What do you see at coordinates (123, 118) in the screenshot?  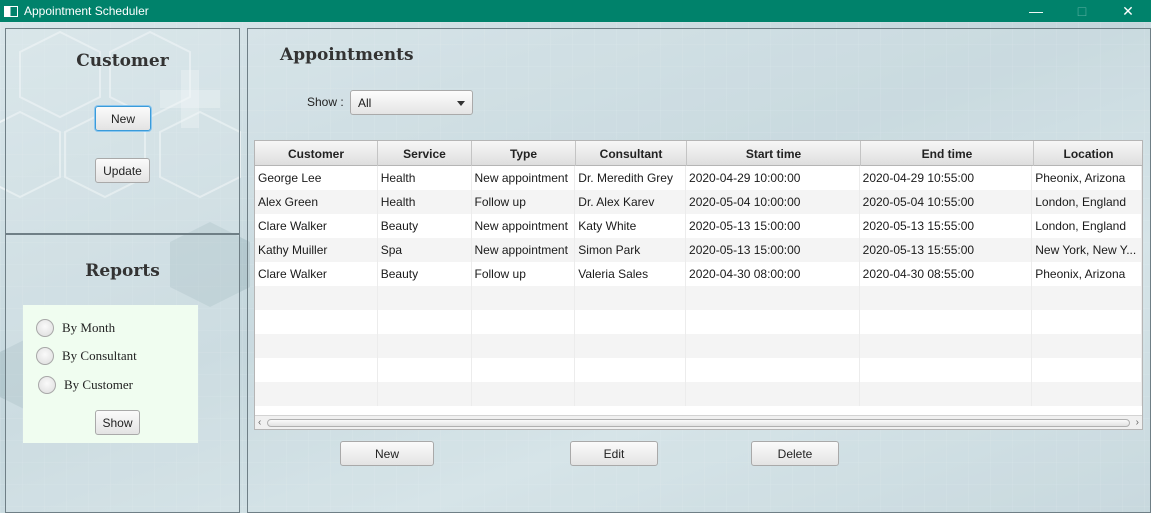 I see `new-customer-button: New` at bounding box center [123, 118].